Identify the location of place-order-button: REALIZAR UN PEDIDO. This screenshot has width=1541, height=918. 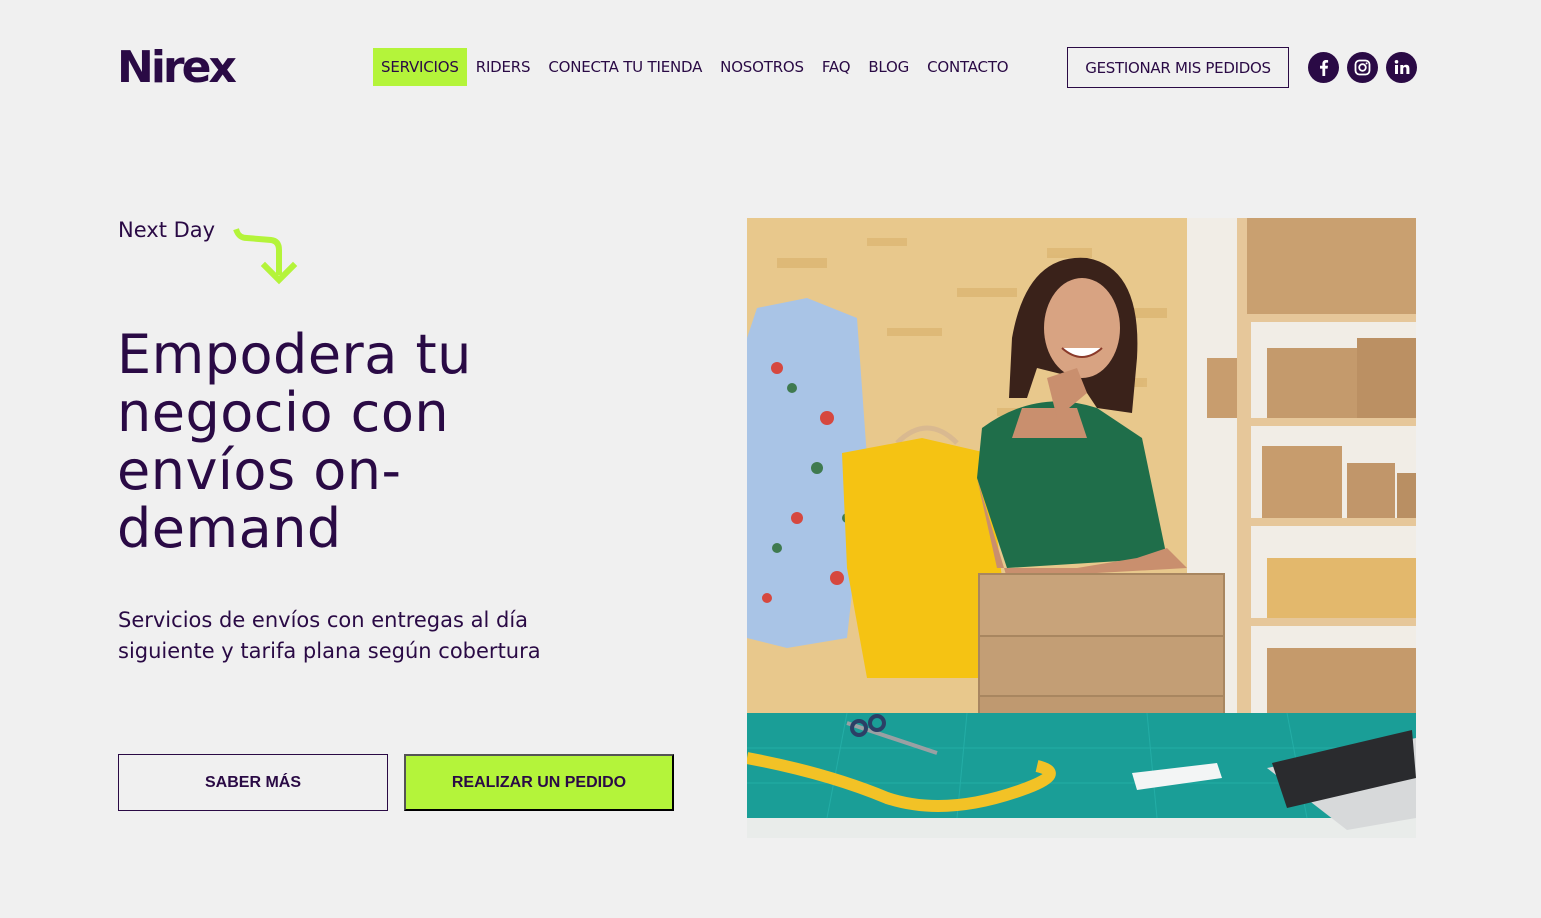
(539, 782).